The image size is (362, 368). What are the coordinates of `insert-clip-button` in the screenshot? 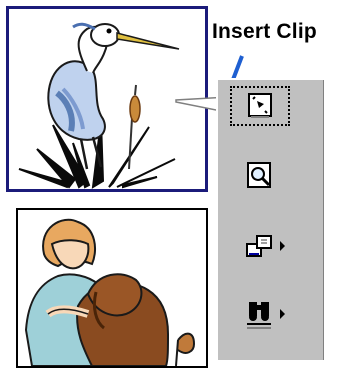 It's located at (260, 106).